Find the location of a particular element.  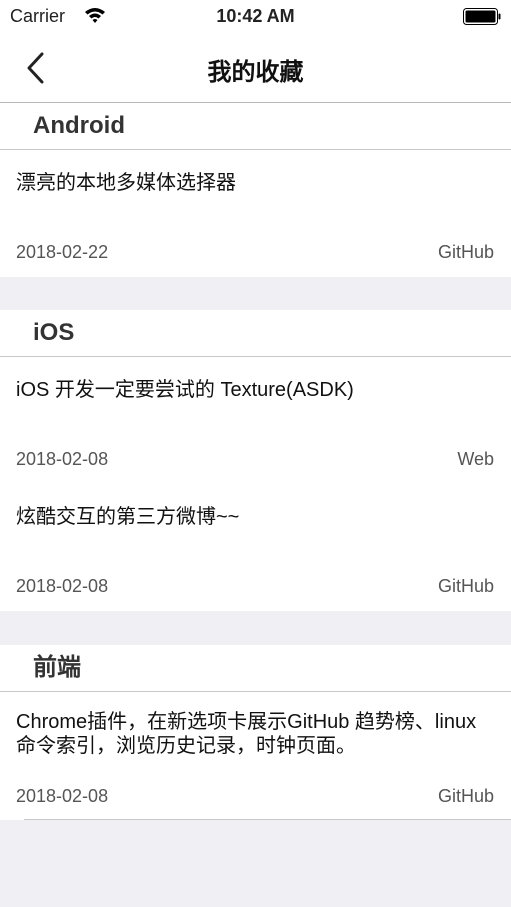

page-title: 我的收藏 is located at coordinates (255, 72).